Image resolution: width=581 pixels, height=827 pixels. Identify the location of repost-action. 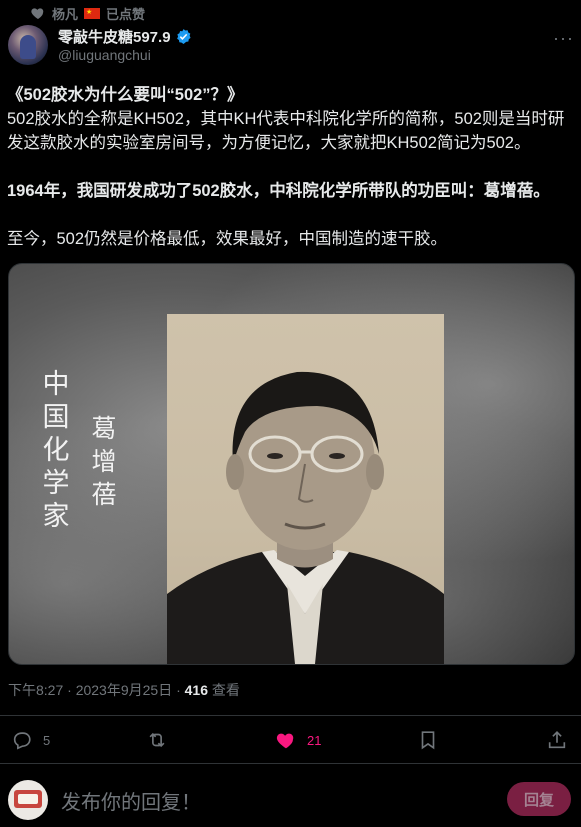
(157, 740).